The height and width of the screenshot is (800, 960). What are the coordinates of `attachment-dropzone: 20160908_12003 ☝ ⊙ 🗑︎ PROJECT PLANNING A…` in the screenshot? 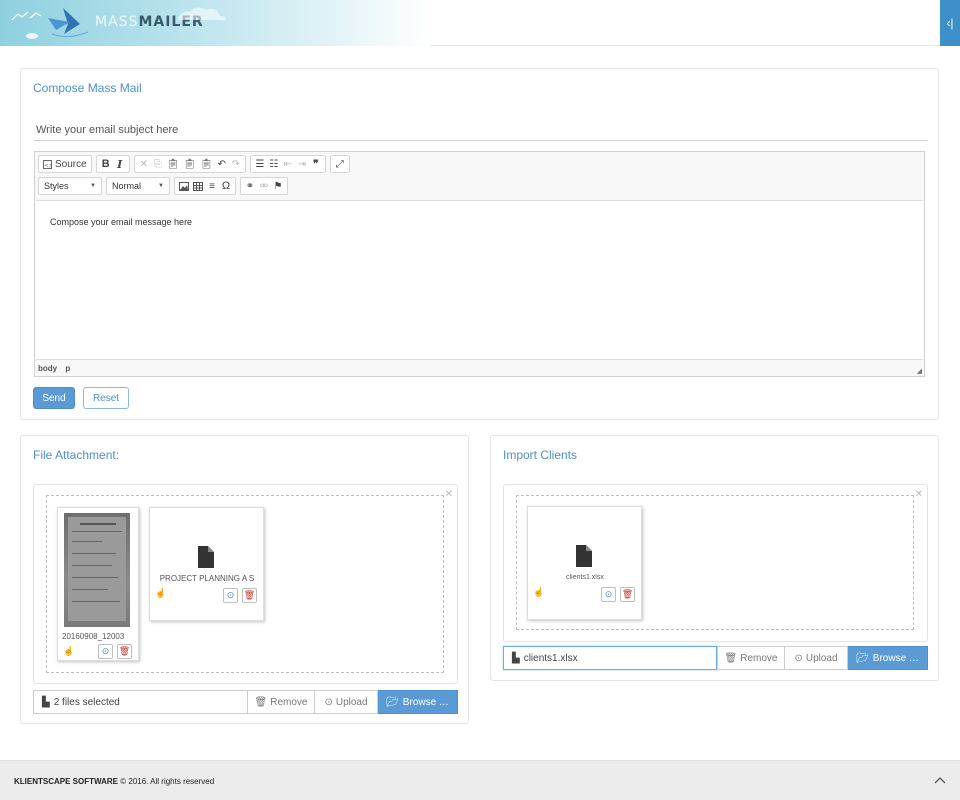 It's located at (245, 584).